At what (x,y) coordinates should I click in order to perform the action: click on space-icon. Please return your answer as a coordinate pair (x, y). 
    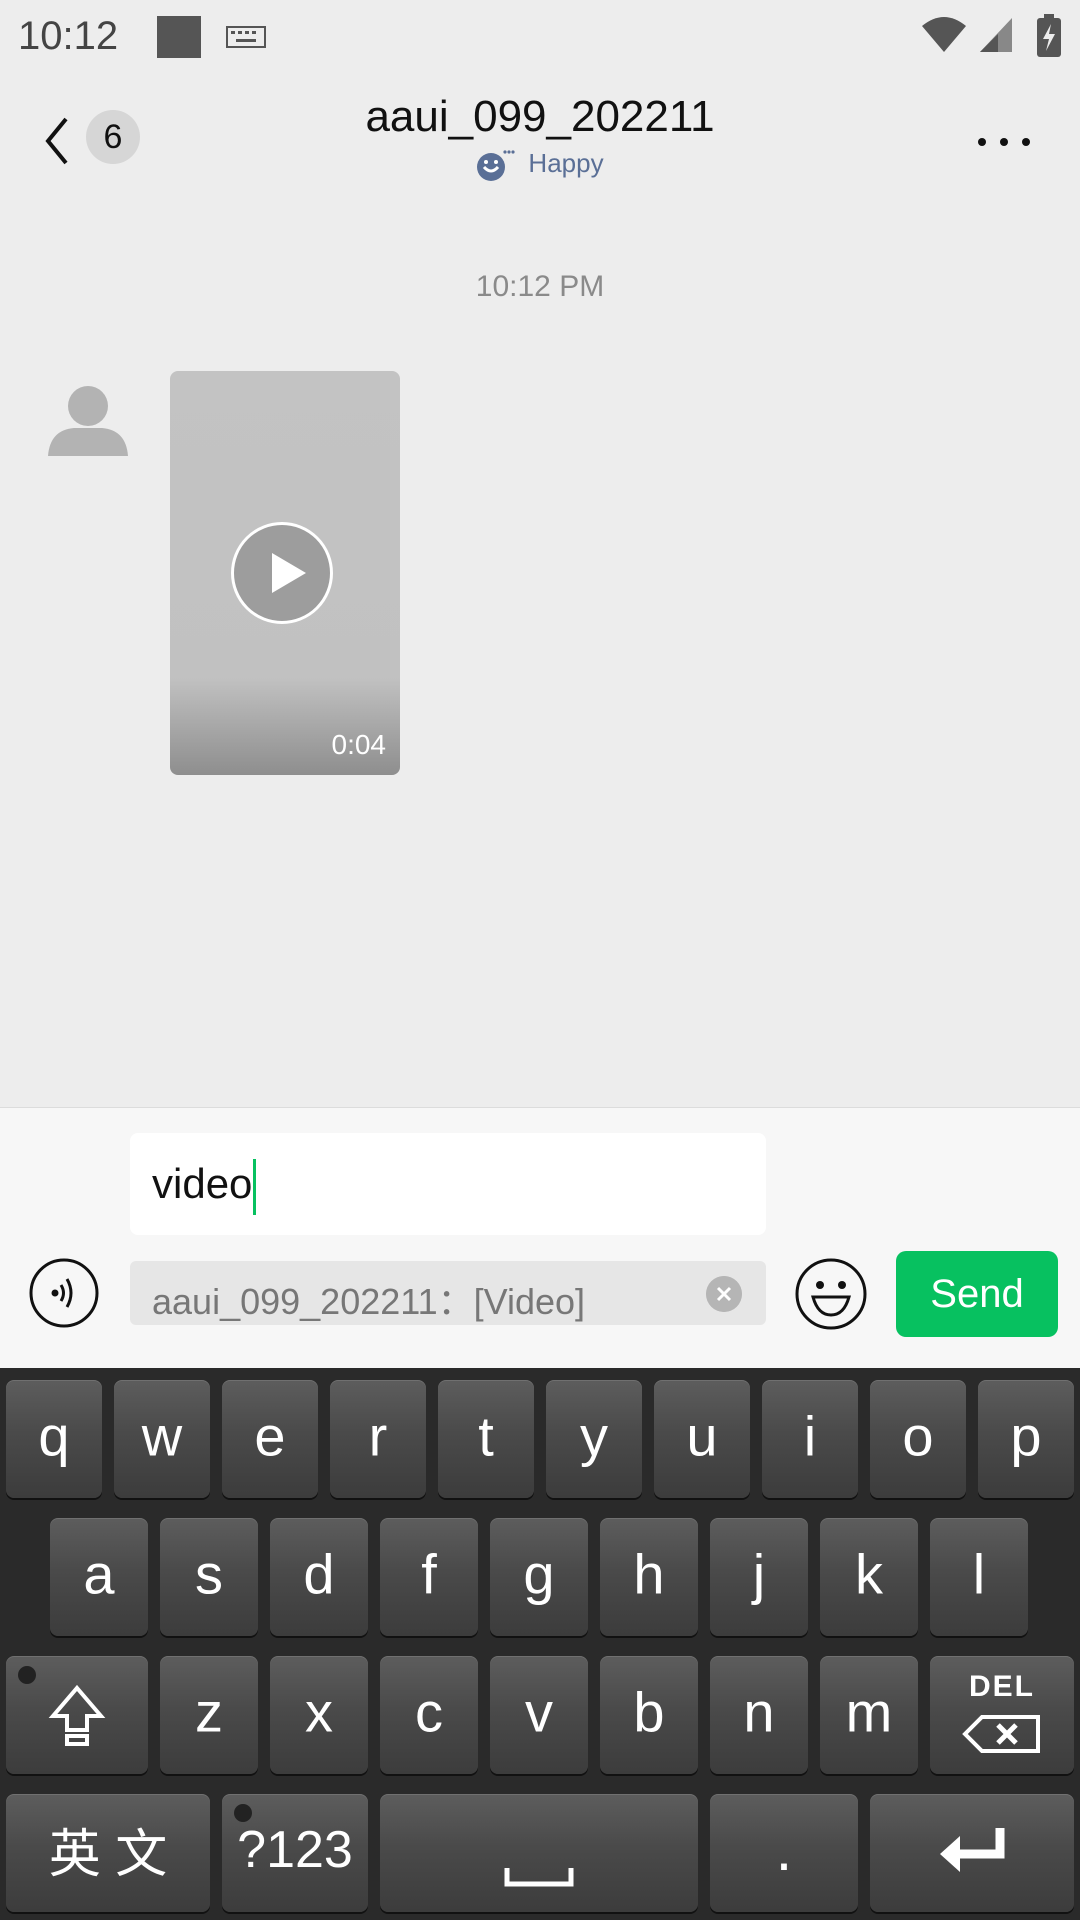
    Looking at the image, I should click on (539, 1877).